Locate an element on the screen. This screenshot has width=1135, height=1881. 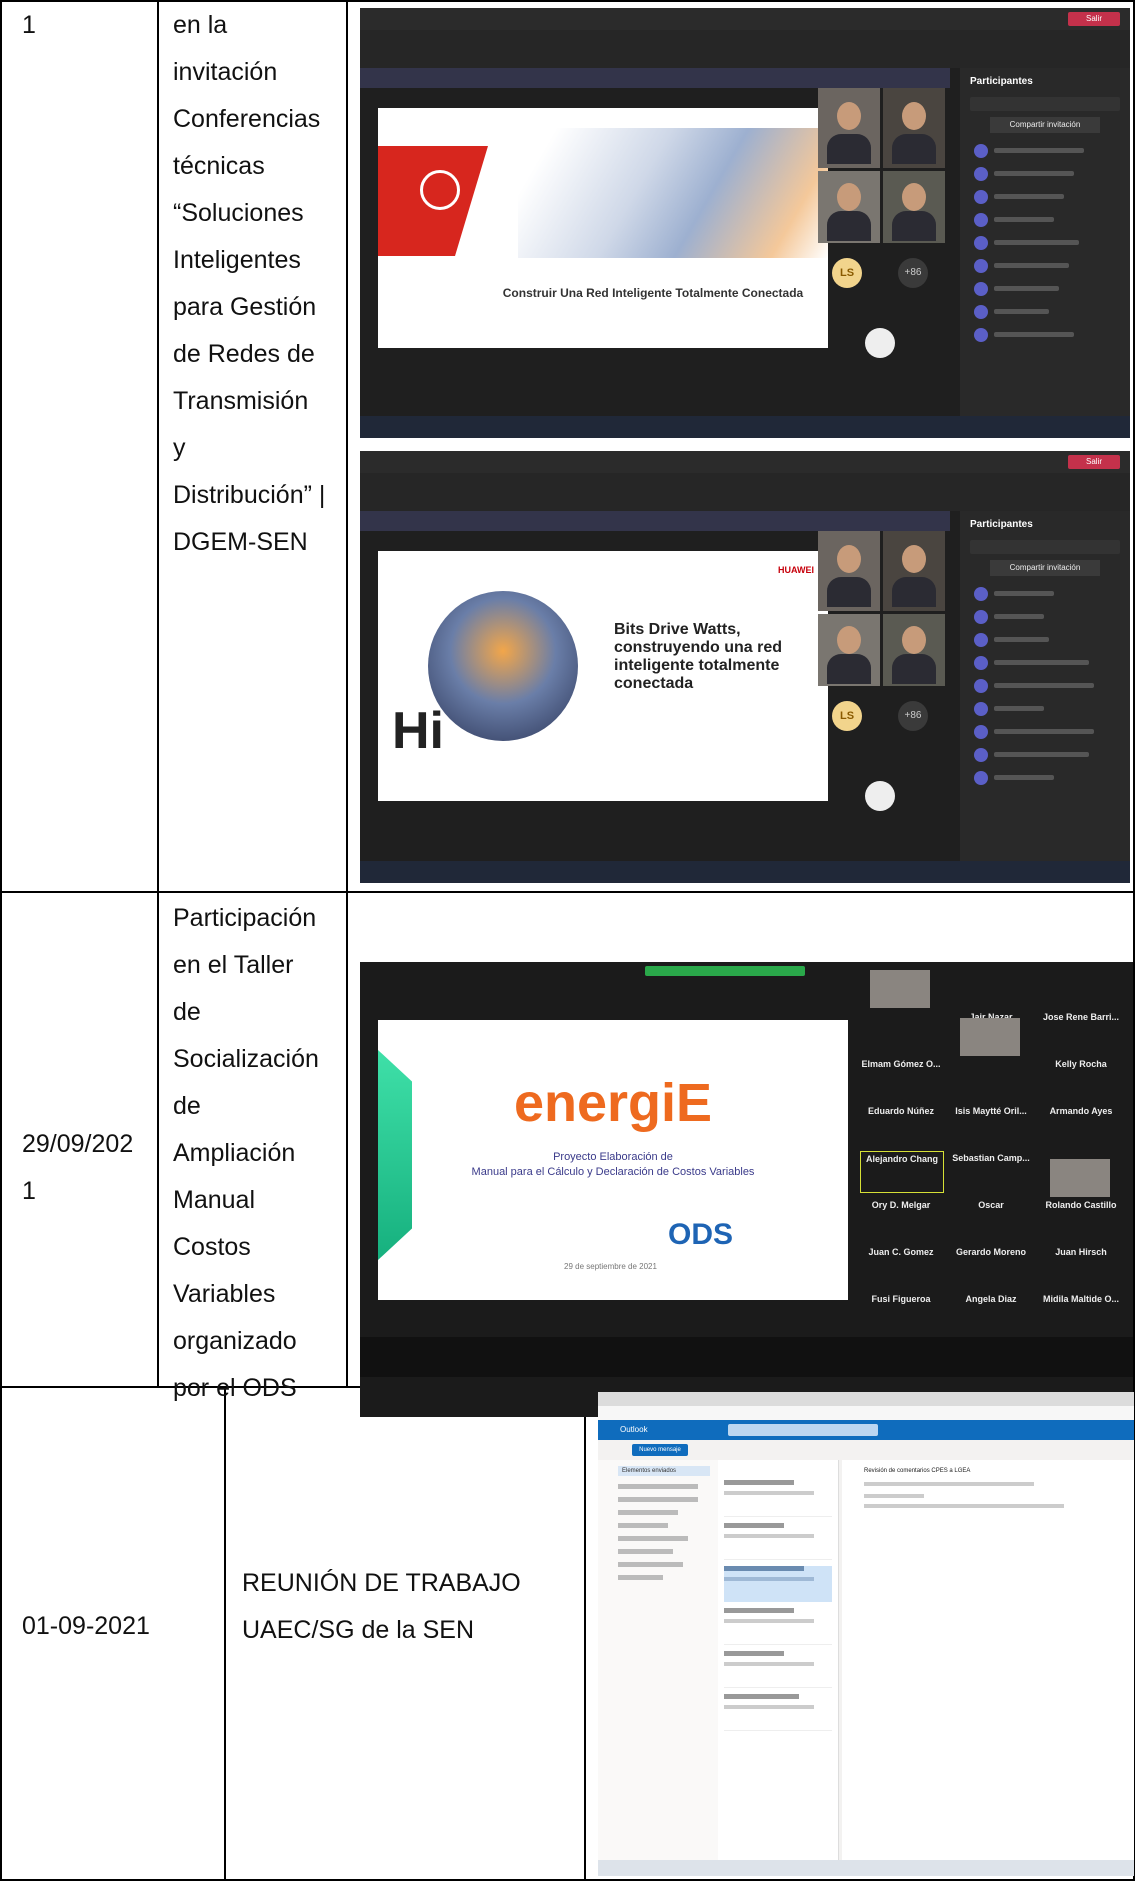
participant-tile: Fusi Figueroa is located at coordinates (901, 1312).